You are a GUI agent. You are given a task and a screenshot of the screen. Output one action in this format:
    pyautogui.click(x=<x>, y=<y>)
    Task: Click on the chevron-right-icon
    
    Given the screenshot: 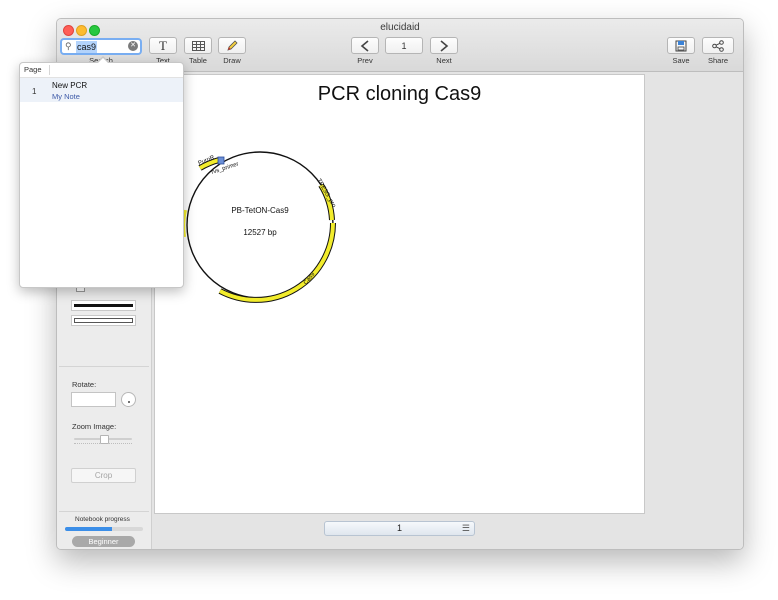 What is the action you would take?
    pyautogui.click(x=444, y=45)
    